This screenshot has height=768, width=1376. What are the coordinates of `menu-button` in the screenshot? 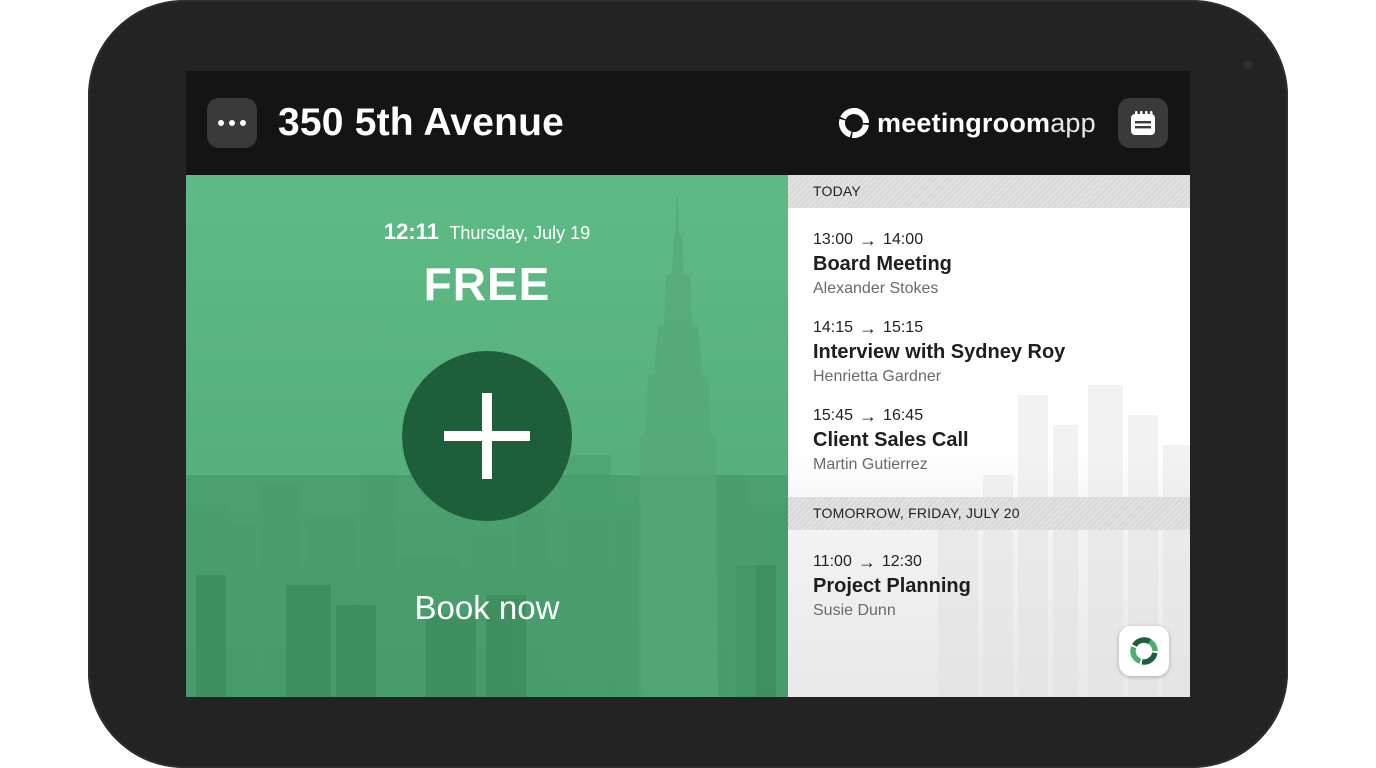 It's located at (232, 123).